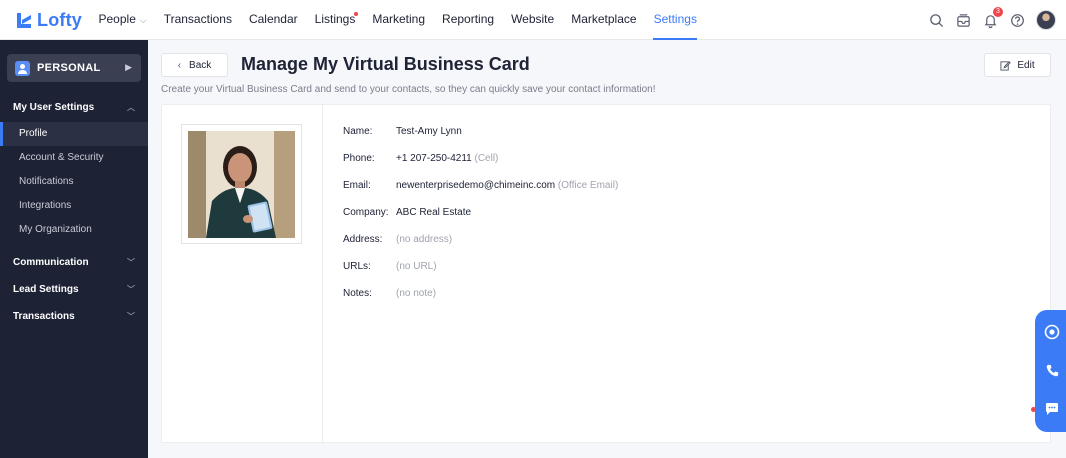 This screenshot has width=1066, height=458. Describe the element at coordinates (998, 12) in the screenshot. I see `notification-badge: 3` at that location.